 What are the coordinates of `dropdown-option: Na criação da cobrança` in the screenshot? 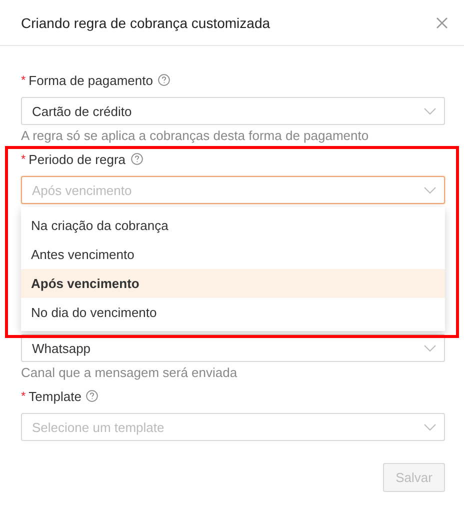 It's located at (233, 225).